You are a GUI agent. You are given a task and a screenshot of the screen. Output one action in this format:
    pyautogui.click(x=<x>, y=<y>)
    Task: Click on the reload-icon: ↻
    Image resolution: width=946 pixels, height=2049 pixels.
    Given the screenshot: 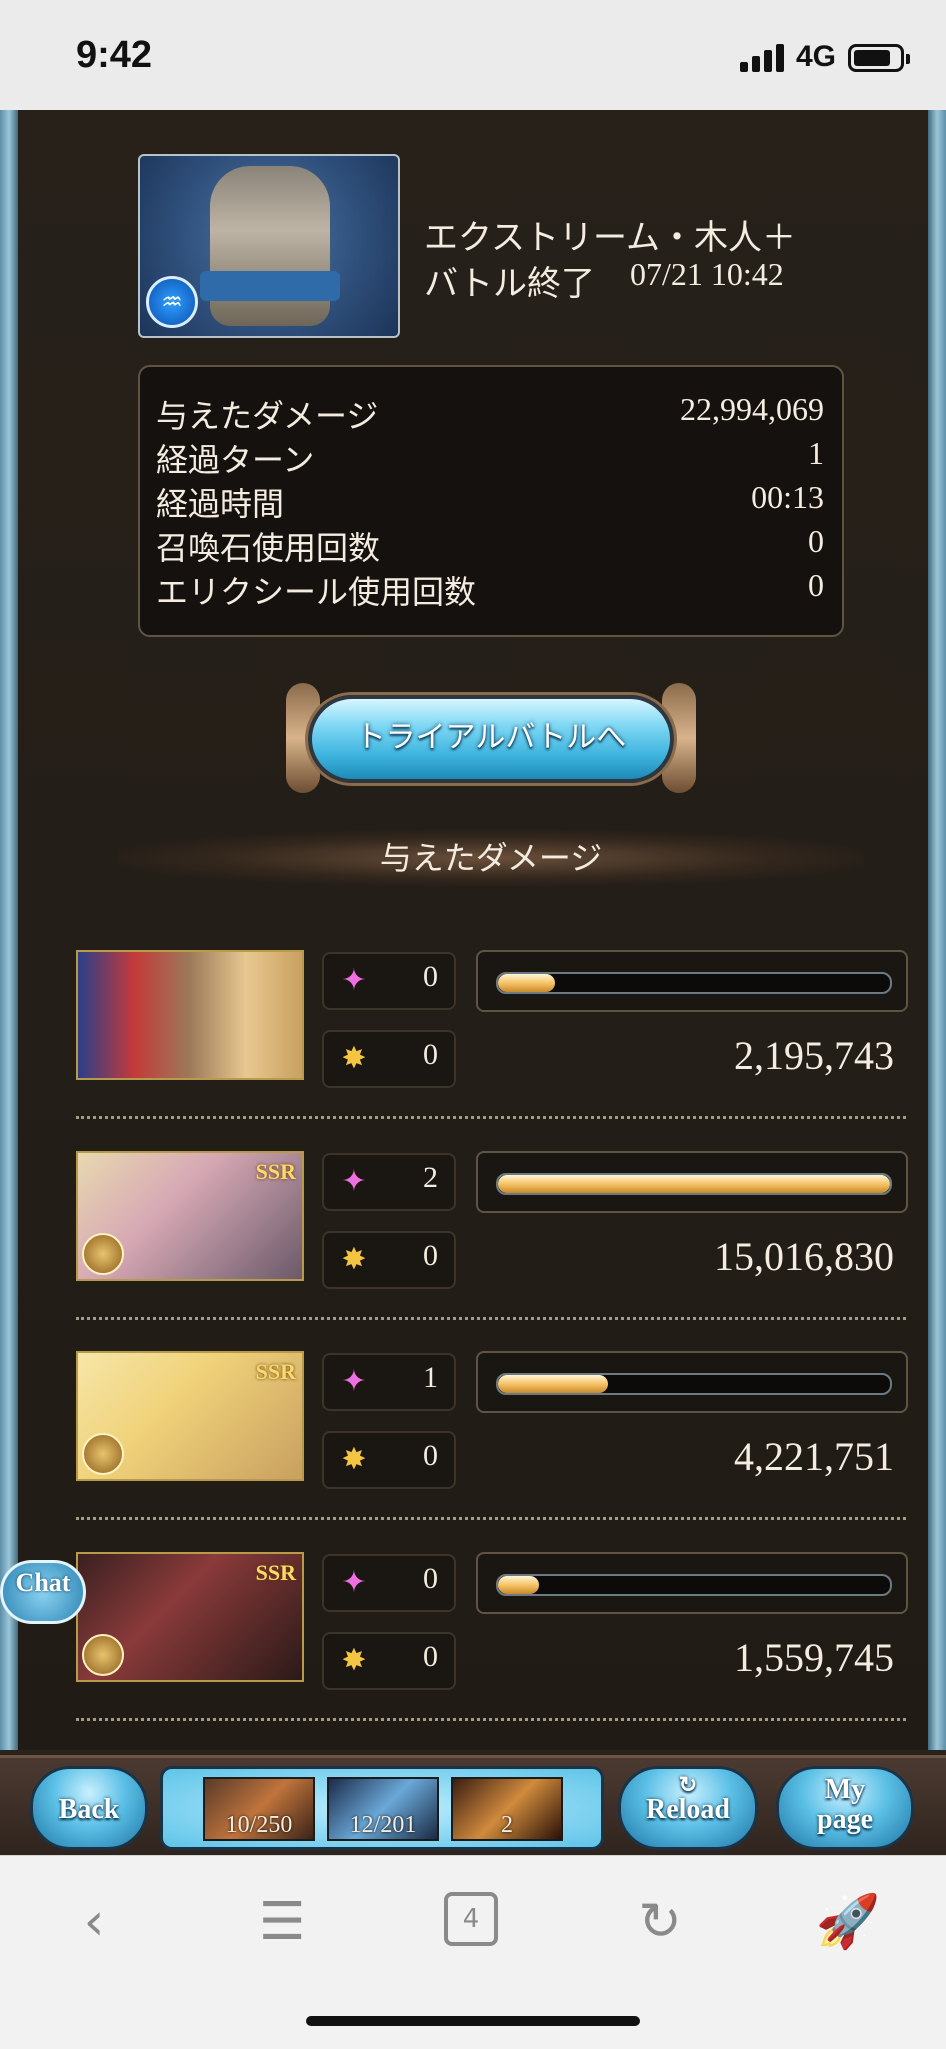 What is the action you would take?
    pyautogui.click(x=688, y=1784)
    